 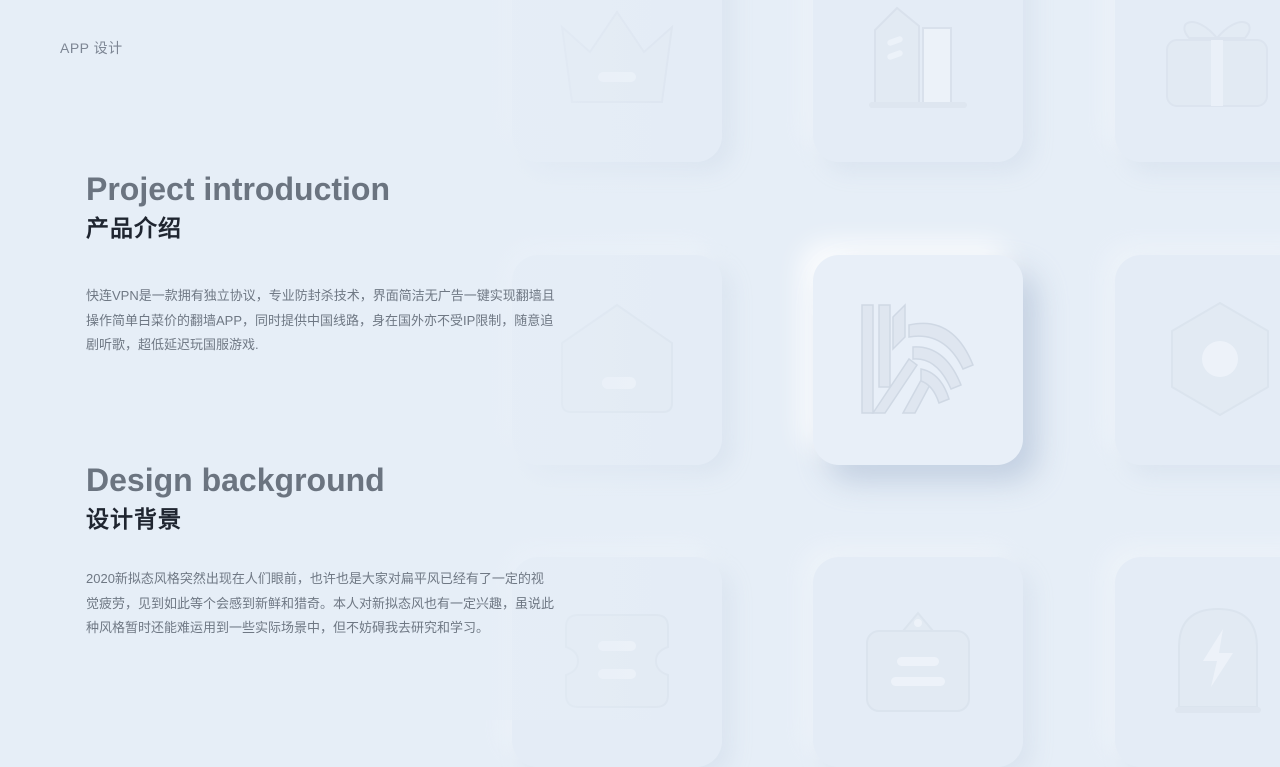 I want to click on gift-tile, so click(x=1197, y=81).